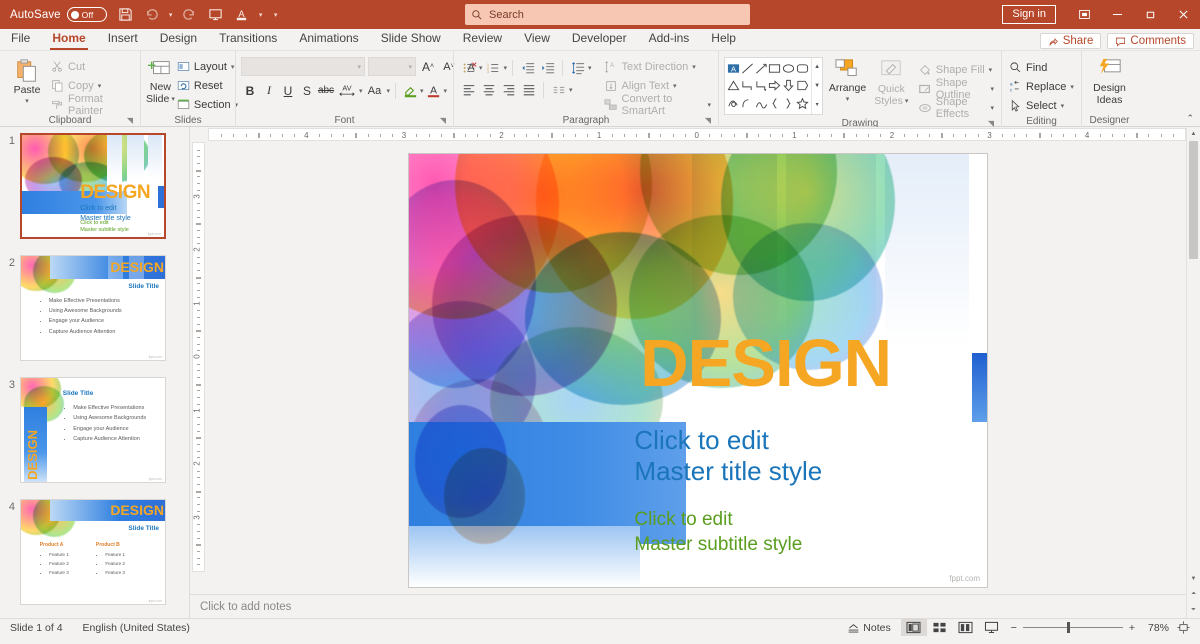 The height and width of the screenshot is (644, 1200). I want to click on shape-effects-button: Shape Effects ▾, so click(956, 108).